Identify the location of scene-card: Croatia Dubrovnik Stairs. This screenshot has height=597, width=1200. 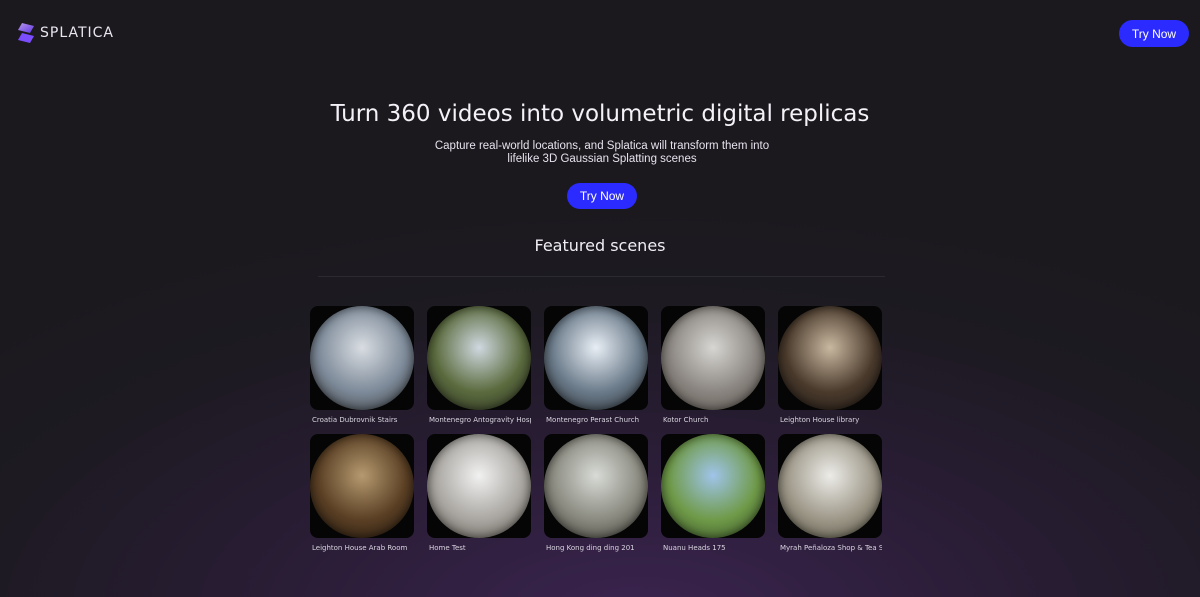
(362, 370).